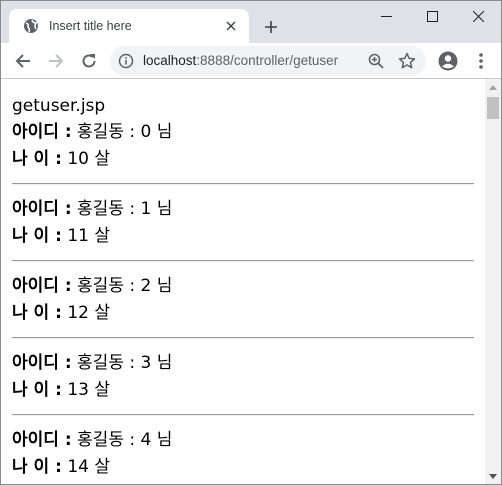 This screenshot has width=502, height=485. I want to click on id-line: 아이디 : 홍길동 : 2 님, so click(243, 286).